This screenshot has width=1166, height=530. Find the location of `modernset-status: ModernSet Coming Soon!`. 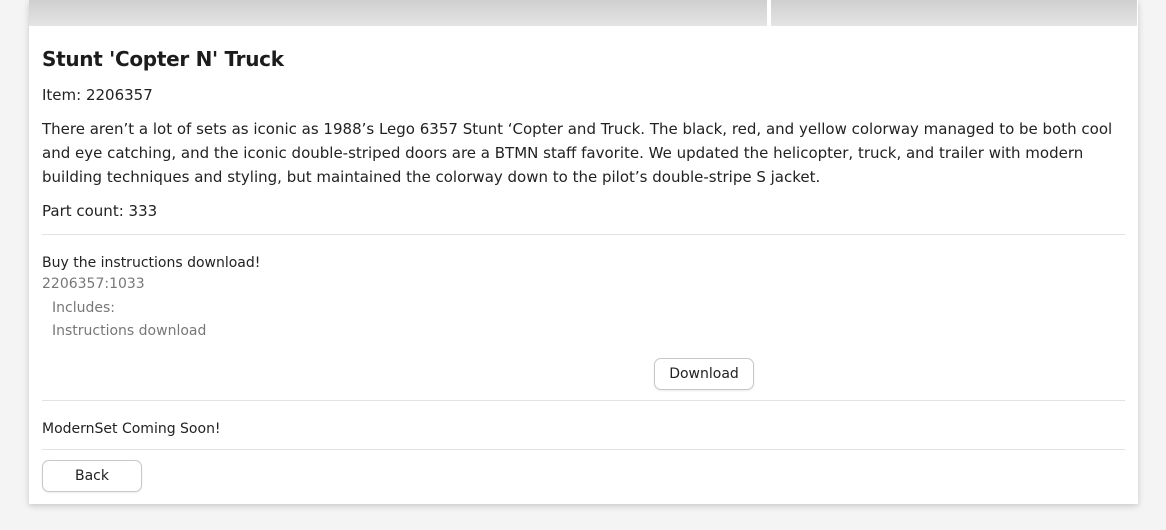

modernset-status: ModernSet Coming Soon! is located at coordinates (131, 429).